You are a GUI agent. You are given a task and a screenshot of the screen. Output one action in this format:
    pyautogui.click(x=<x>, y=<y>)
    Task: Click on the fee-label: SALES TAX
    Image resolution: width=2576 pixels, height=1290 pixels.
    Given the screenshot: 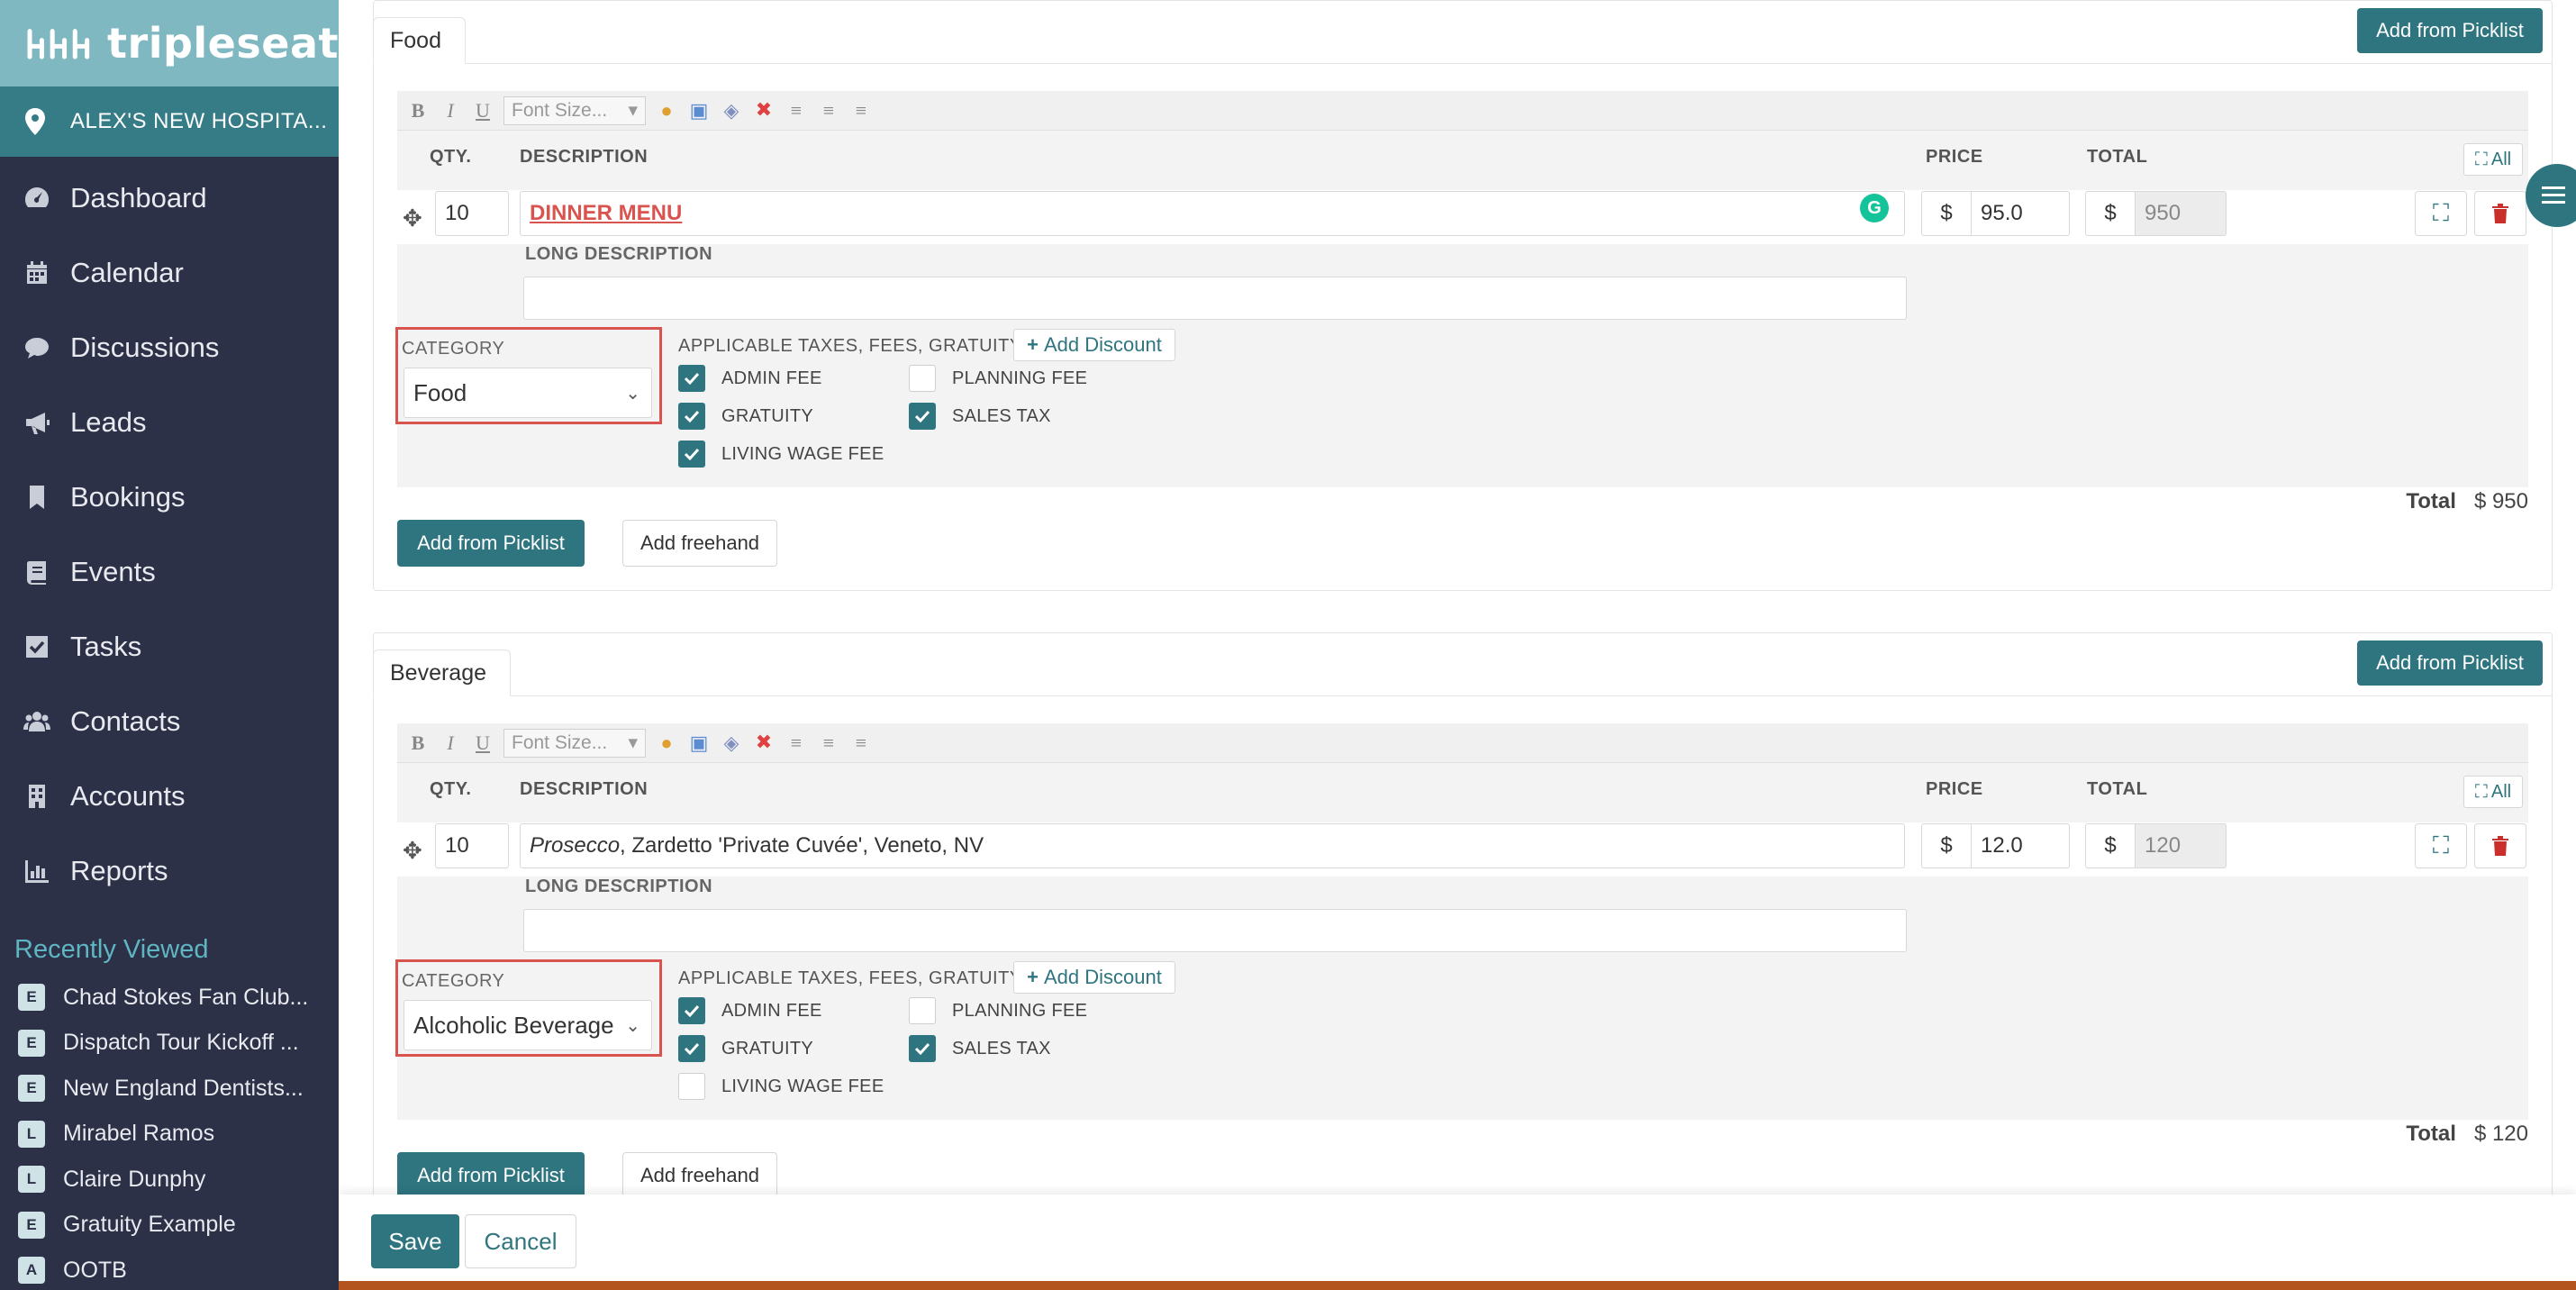 What is the action you would take?
    pyautogui.click(x=1001, y=1048)
    